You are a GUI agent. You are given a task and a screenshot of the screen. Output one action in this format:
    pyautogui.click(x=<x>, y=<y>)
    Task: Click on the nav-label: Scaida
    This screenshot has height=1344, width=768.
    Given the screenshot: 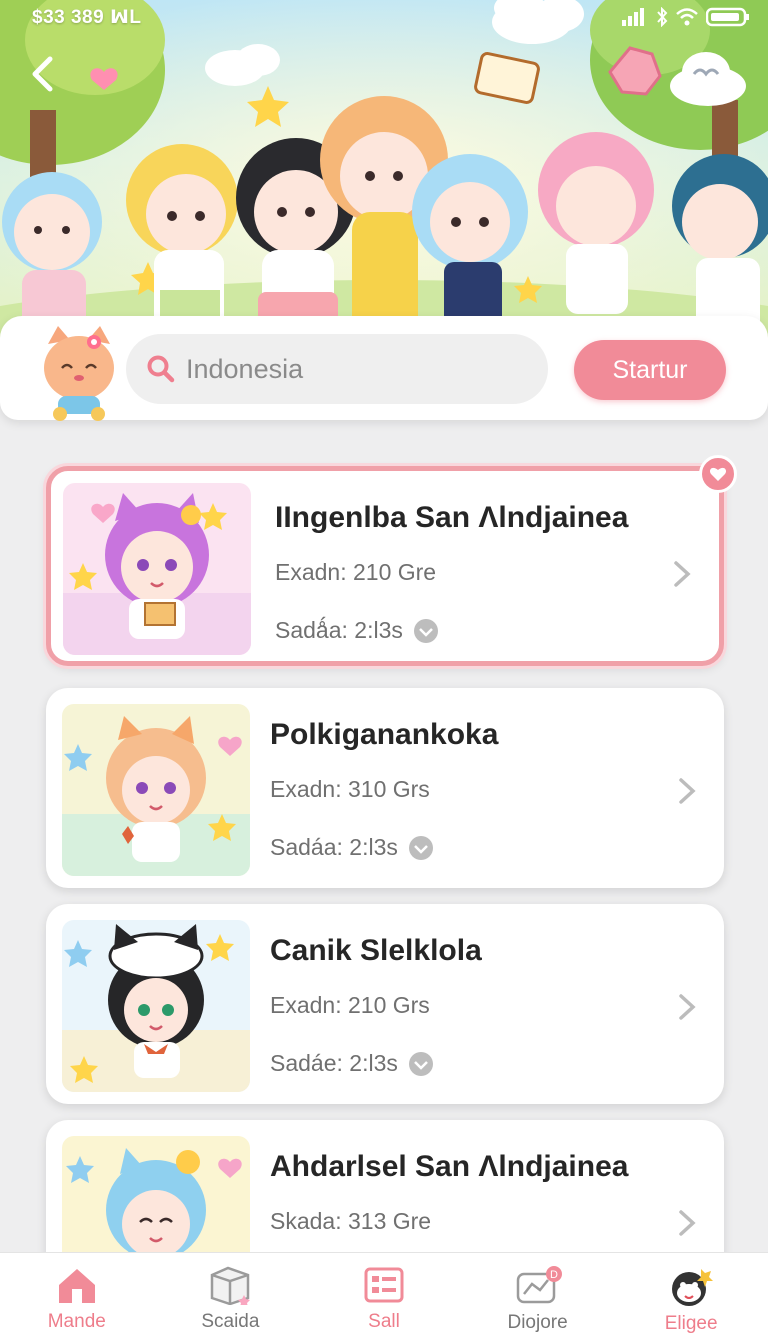 What is the action you would take?
    pyautogui.click(x=230, y=1321)
    